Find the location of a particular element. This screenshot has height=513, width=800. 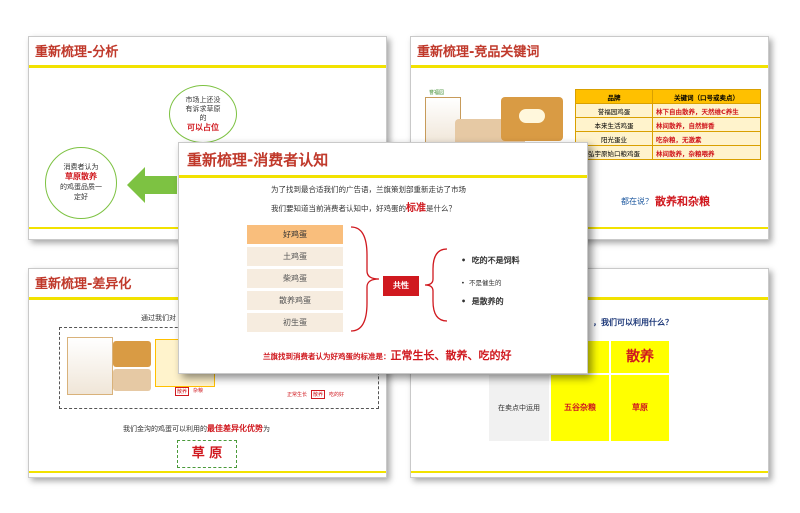

bubble-line: 的 is located at coordinates (203, 118).